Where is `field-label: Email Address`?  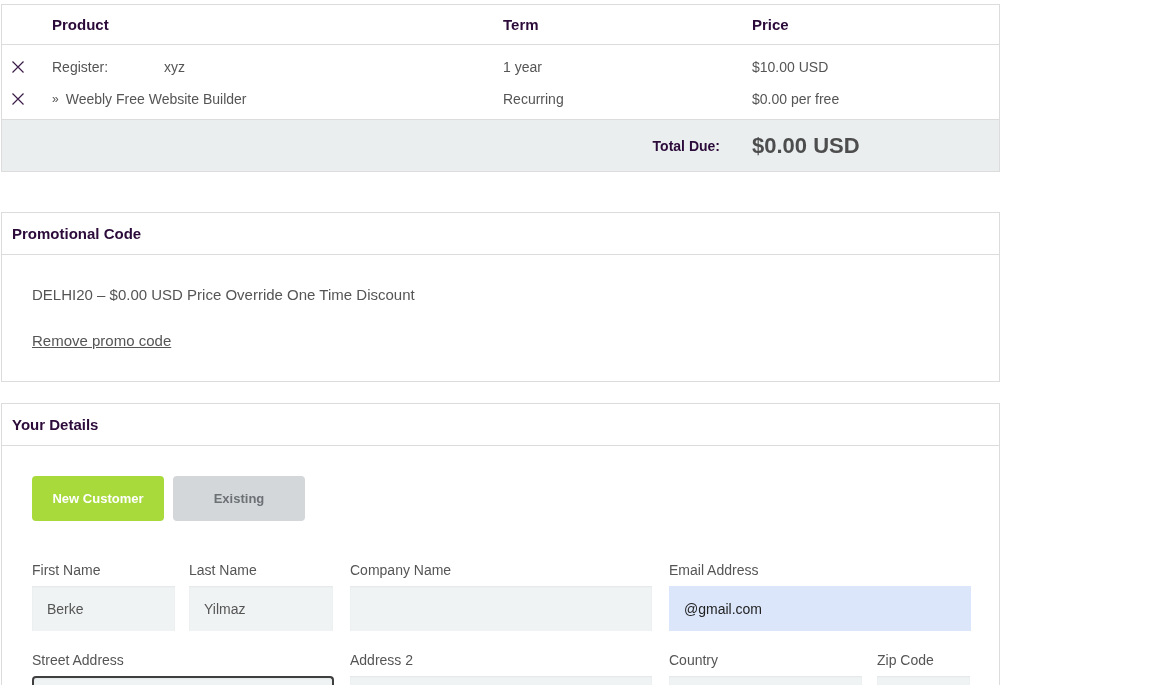 field-label: Email Address is located at coordinates (714, 570).